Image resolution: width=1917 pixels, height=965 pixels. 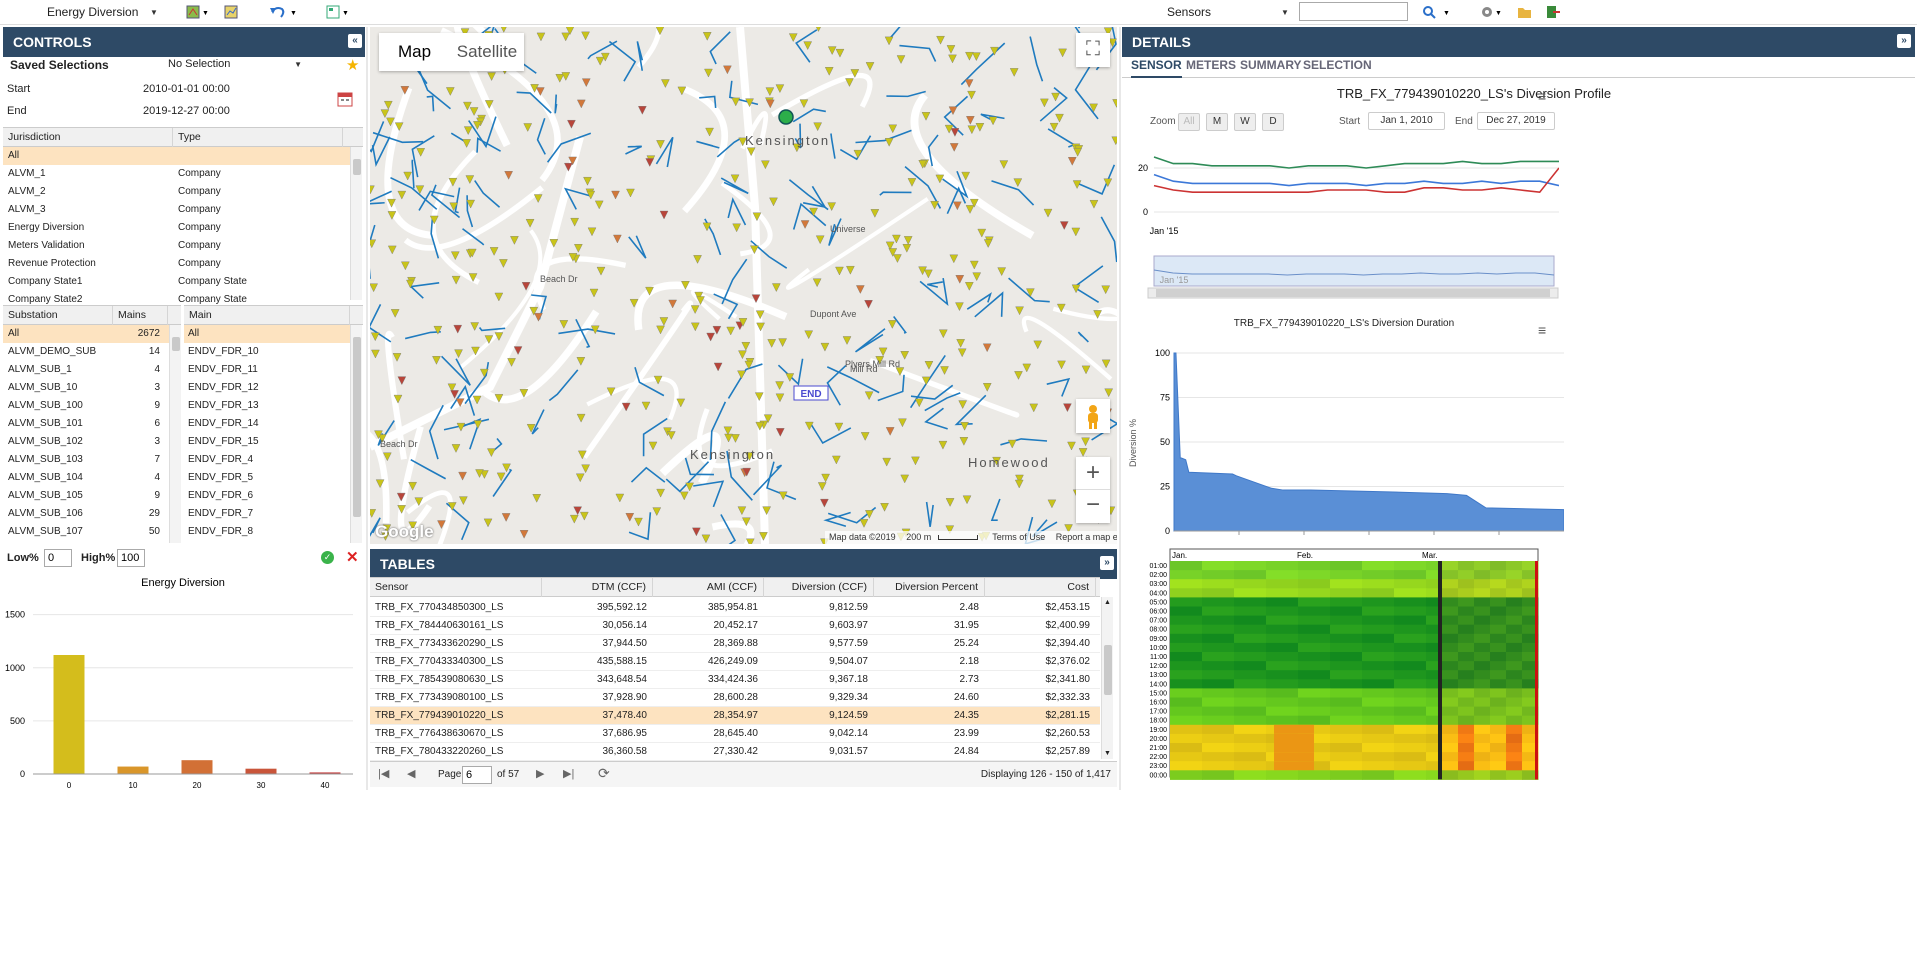 I want to click on substation-row: ALVM_SUB_10 3, so click(x=86, y=388).